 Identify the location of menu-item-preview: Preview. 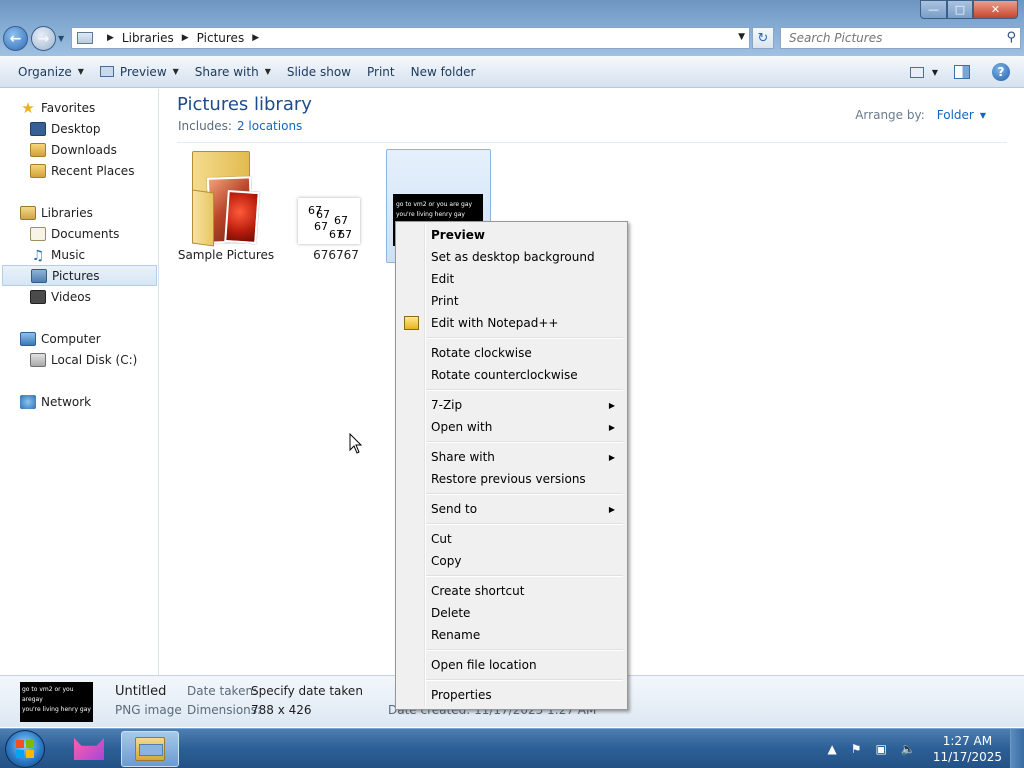
(511, 235).